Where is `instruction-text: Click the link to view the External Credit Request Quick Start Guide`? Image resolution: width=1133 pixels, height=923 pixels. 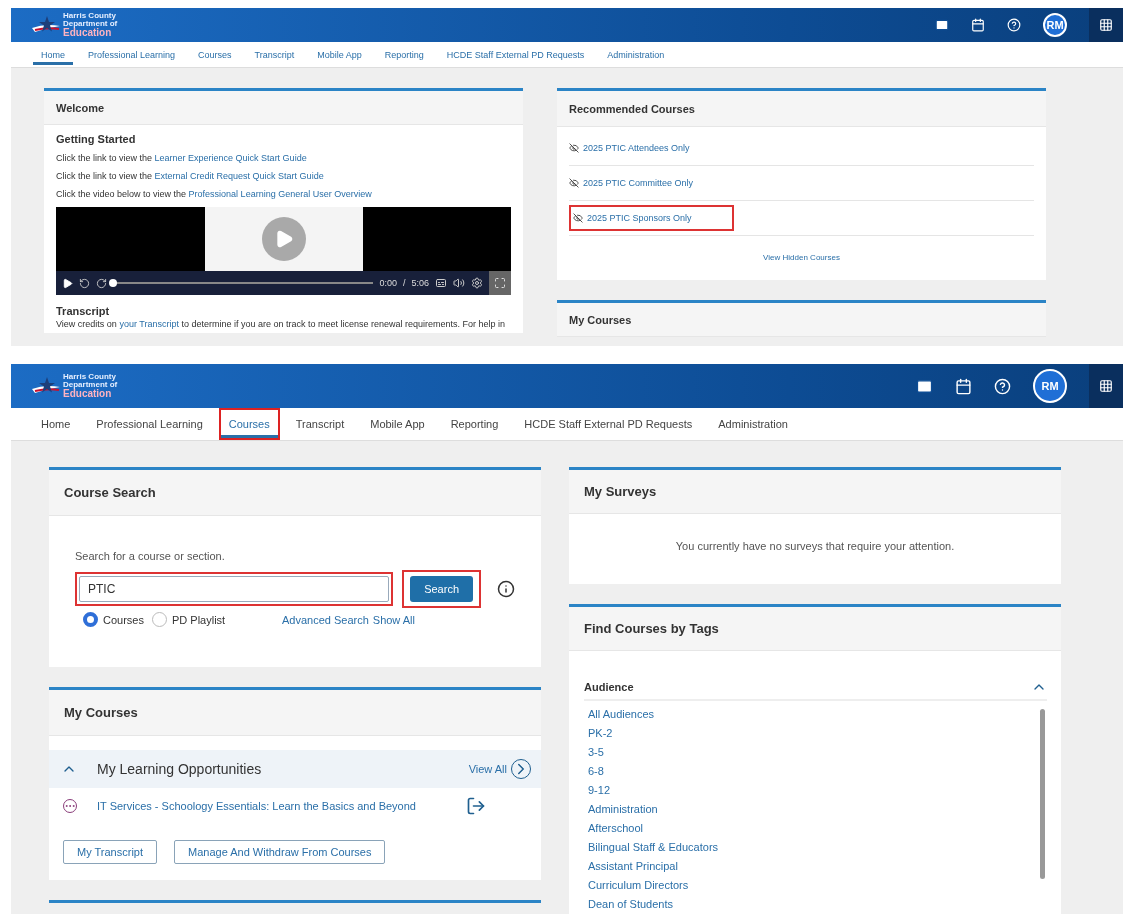
instruction-text: Click the link to view the External Credit Request Quick Start Guide is located at coordinates (190, 176).